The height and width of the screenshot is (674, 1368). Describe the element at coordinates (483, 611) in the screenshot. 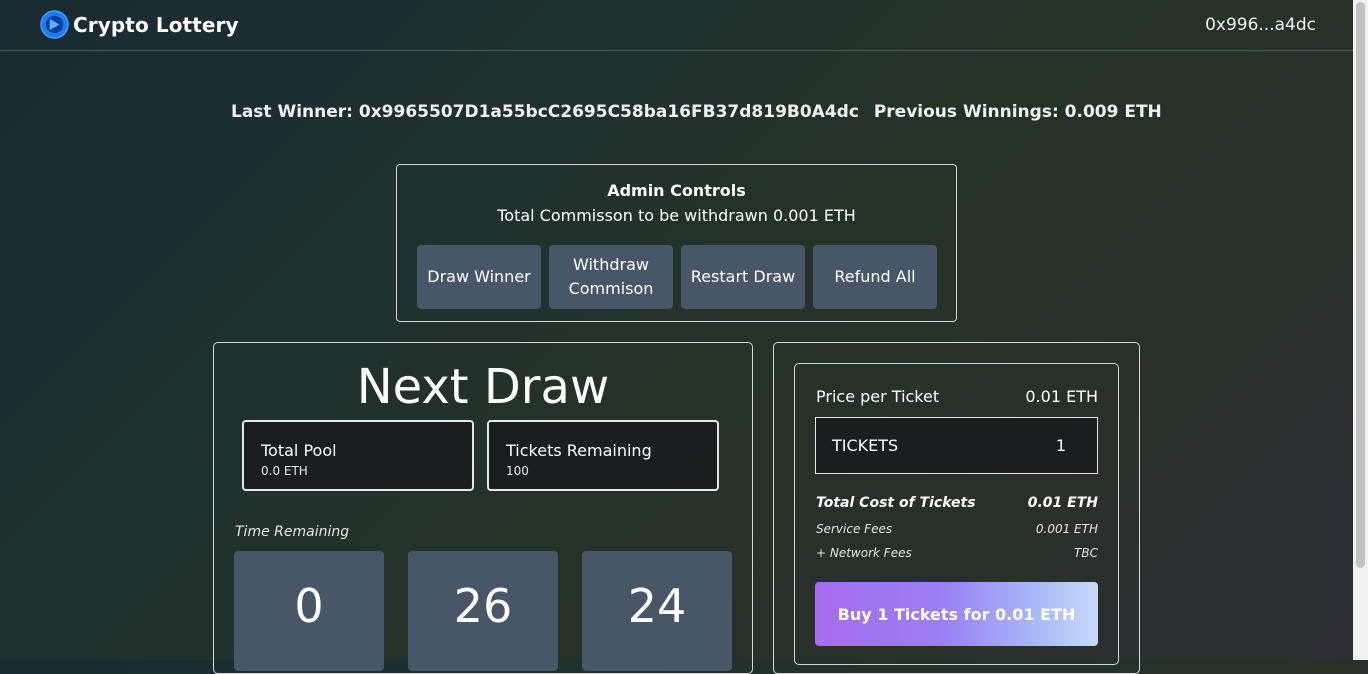

I see `countdown-minutes: 26` at that location.